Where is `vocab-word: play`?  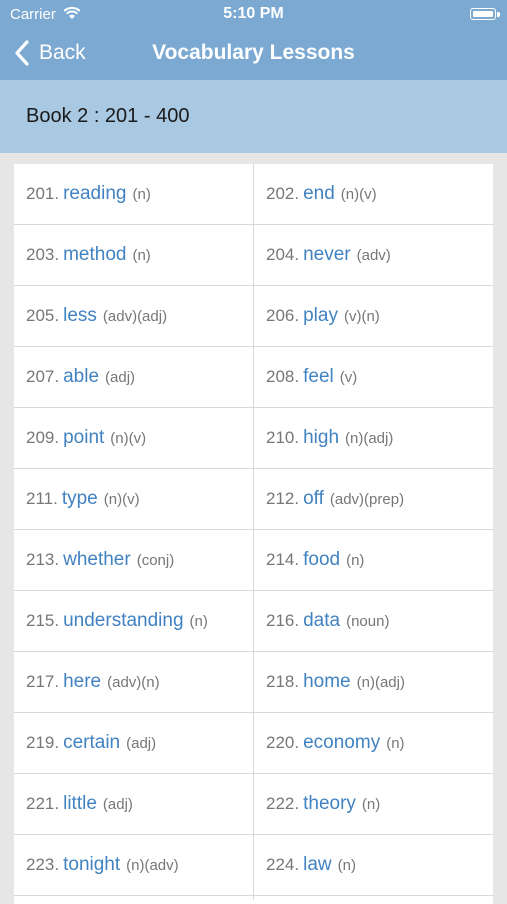
vocab-word: play is located at coordinates (320, 315).